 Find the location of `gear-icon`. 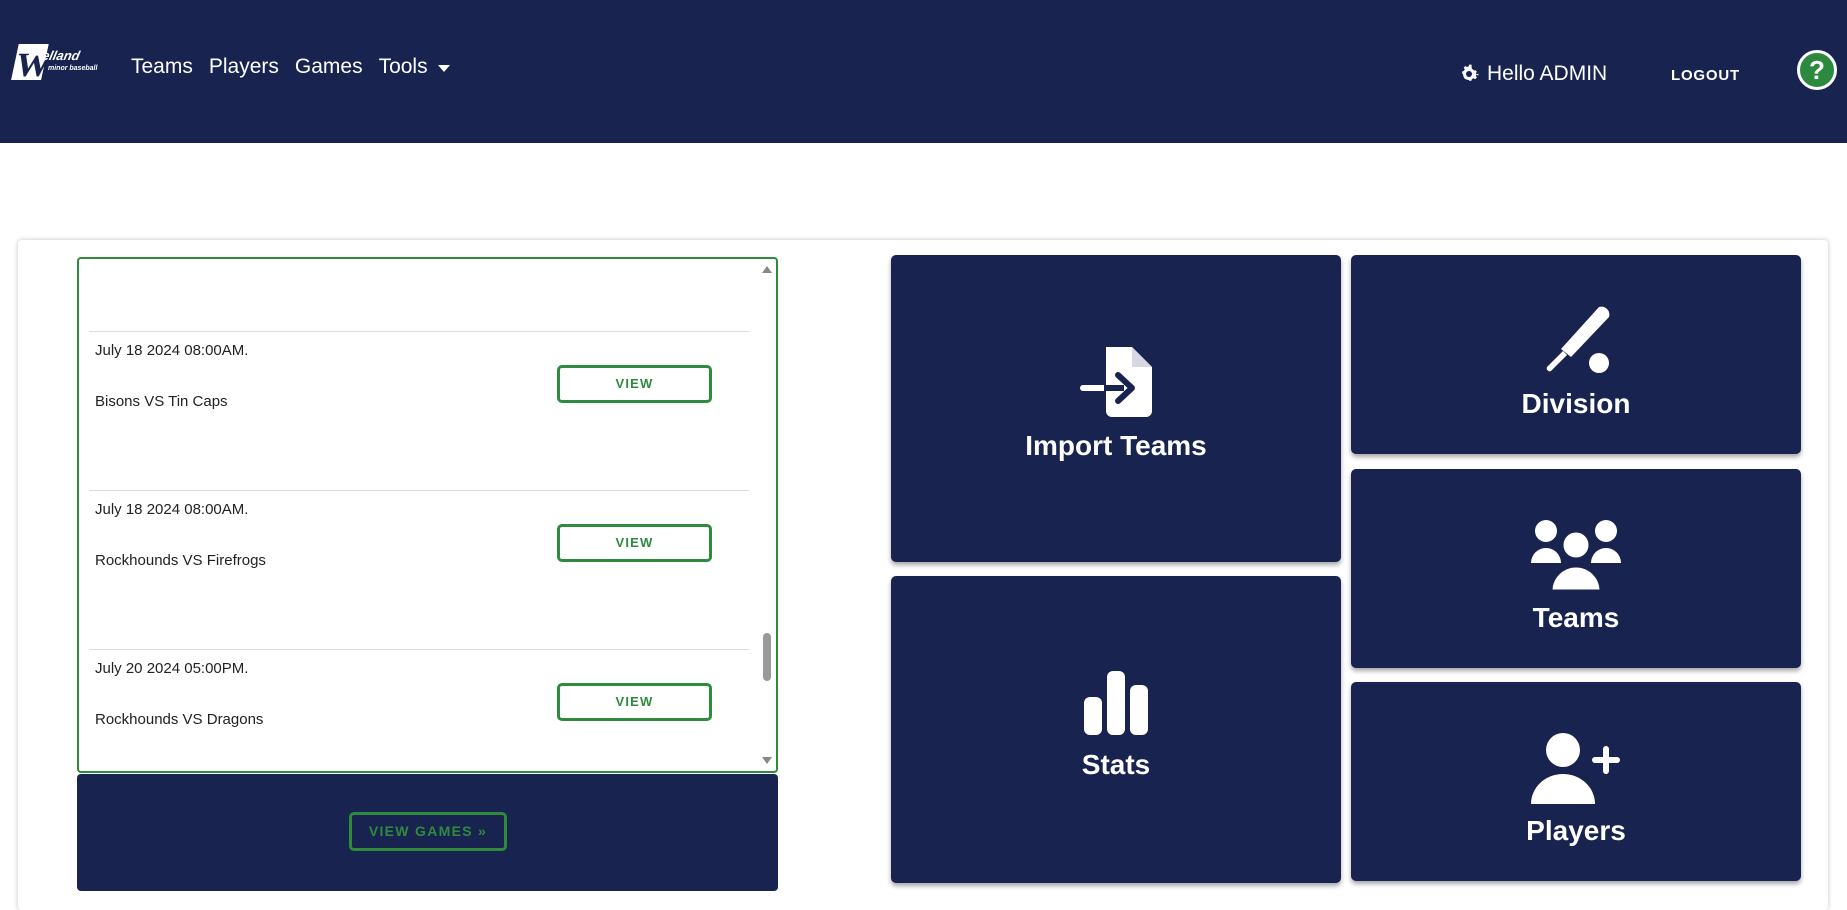

gear-icon is located at coordinates (1470, 72).